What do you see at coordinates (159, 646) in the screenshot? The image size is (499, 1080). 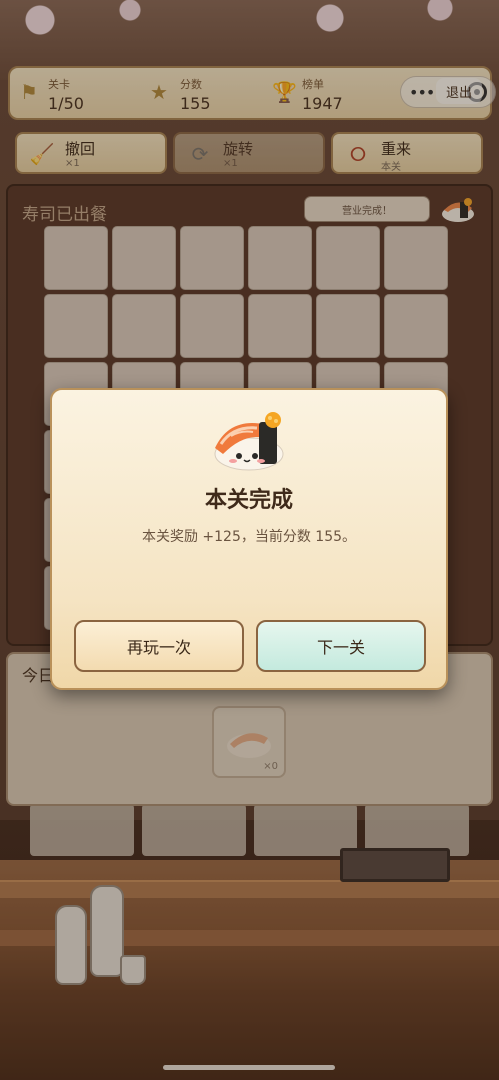 I see `replay-button: 再玩一次` at bounding box center [159, 646].